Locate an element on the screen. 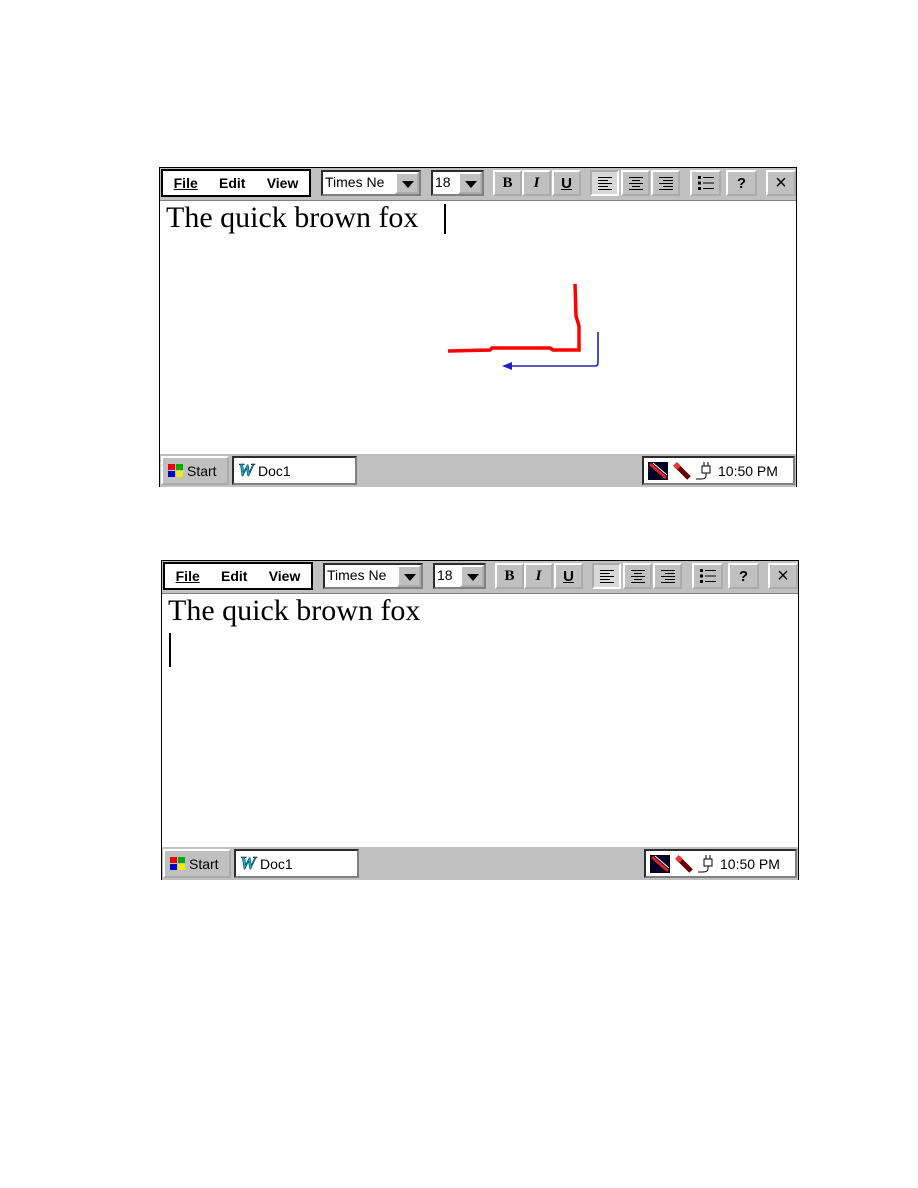 The width and height of the screenshot is (918, 1188). document-text: The quick brown fox is located at coordinates (294, 610).